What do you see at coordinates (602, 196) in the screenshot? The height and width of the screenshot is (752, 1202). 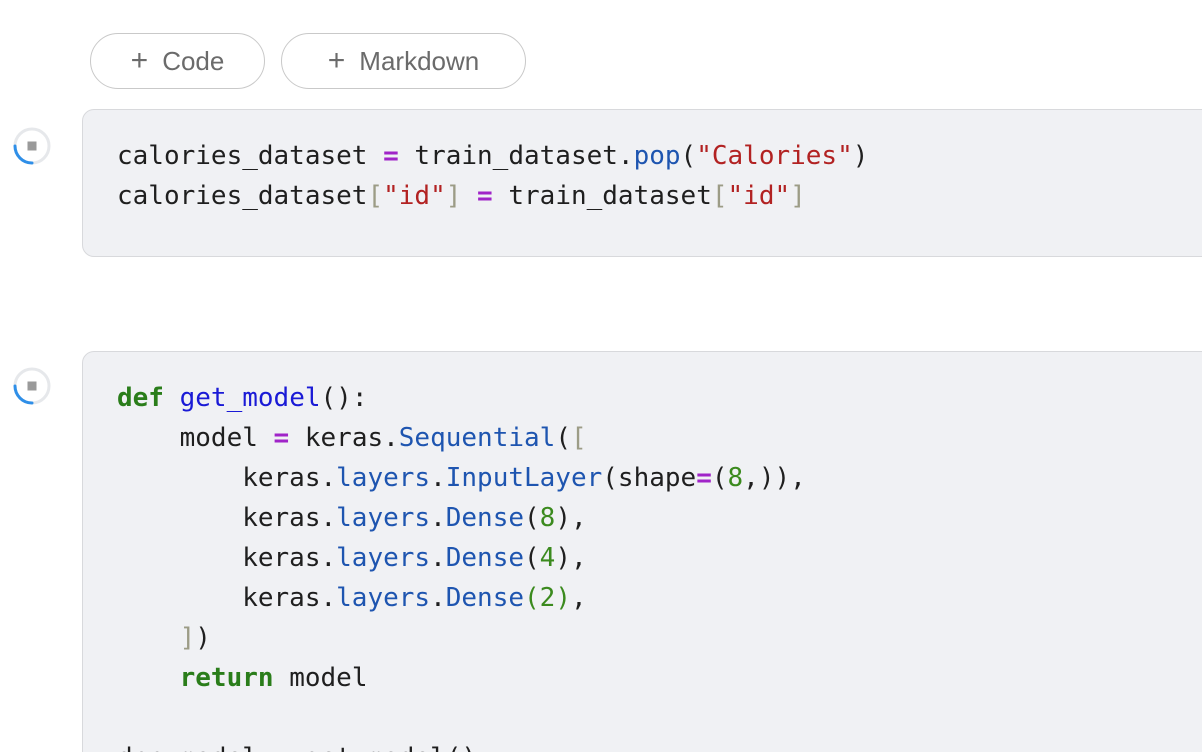 I see `code-token: train_dataset` at bounding box center [602, 196].